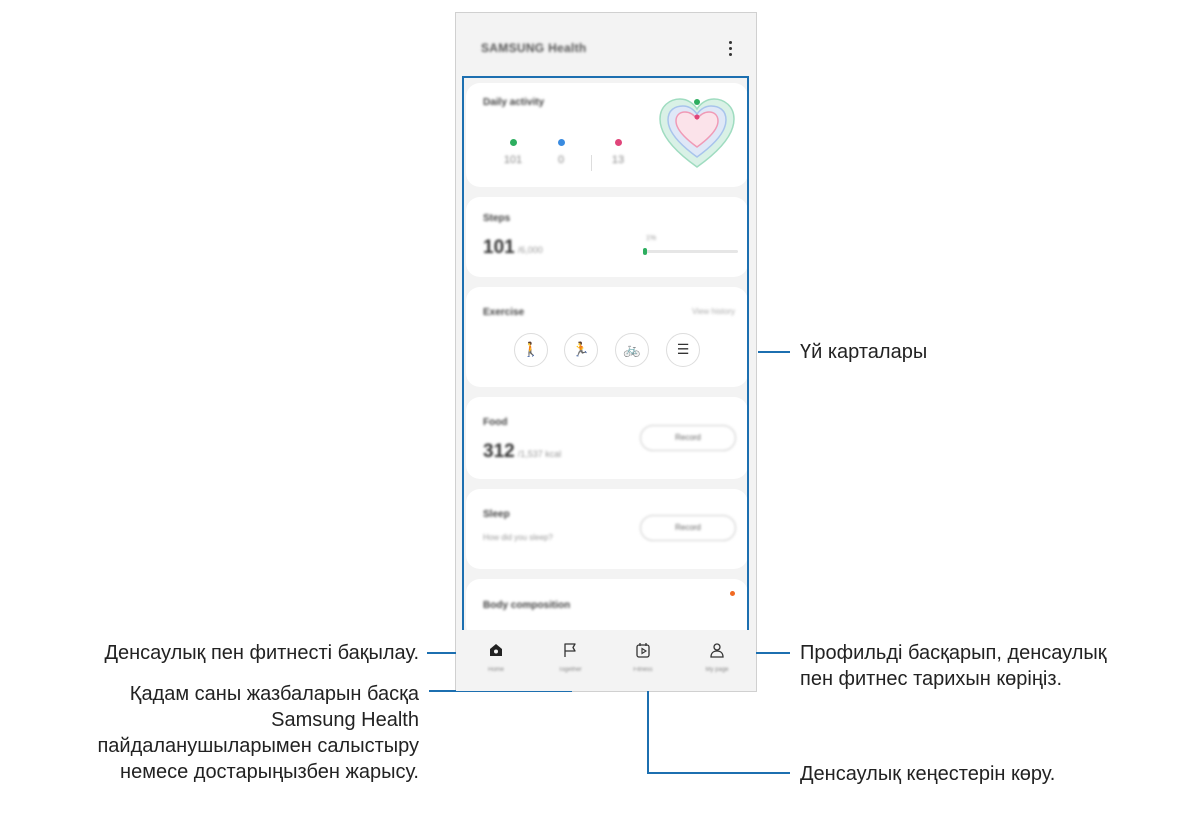 The image size is (1199, 827). Describe the element at coordinates (495, 670) in the screenshot. I see `nav-home-label: Home` at that location.